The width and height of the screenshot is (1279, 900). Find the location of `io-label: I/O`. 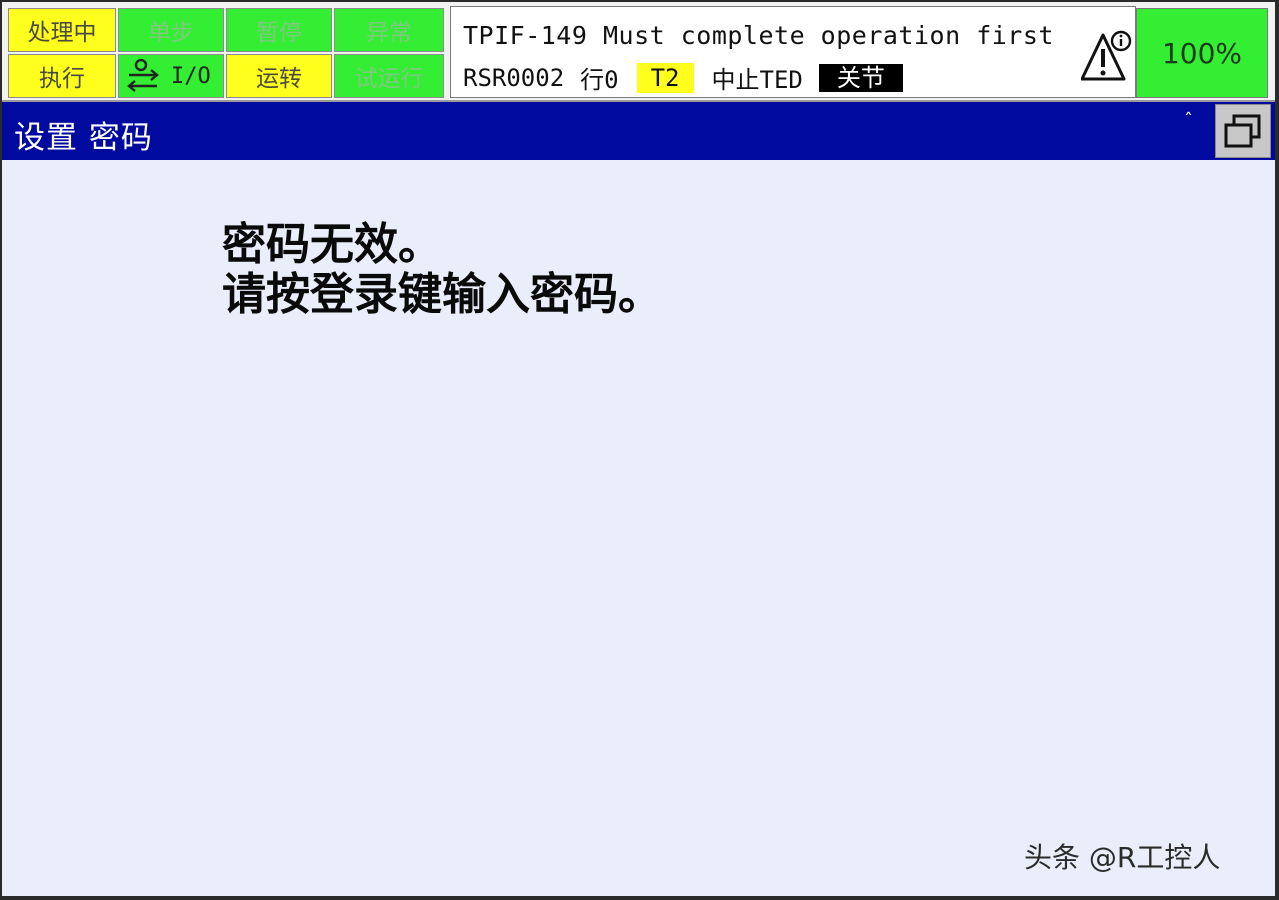

io-label: I/O is located at coordinates (191, 76).